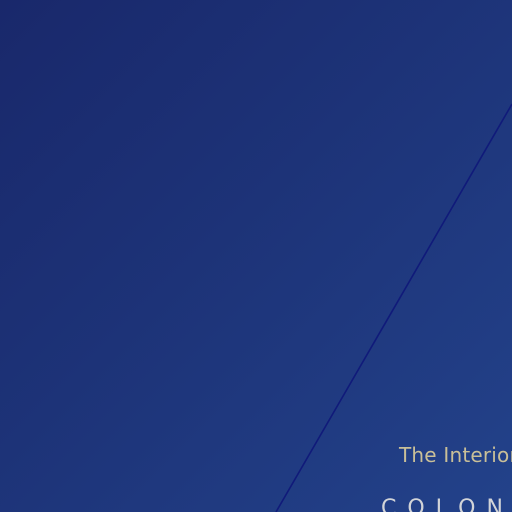 The height and width of the screenshot is (512, 512). I want to click on tagline-text: The Interior, so click(455, 455).